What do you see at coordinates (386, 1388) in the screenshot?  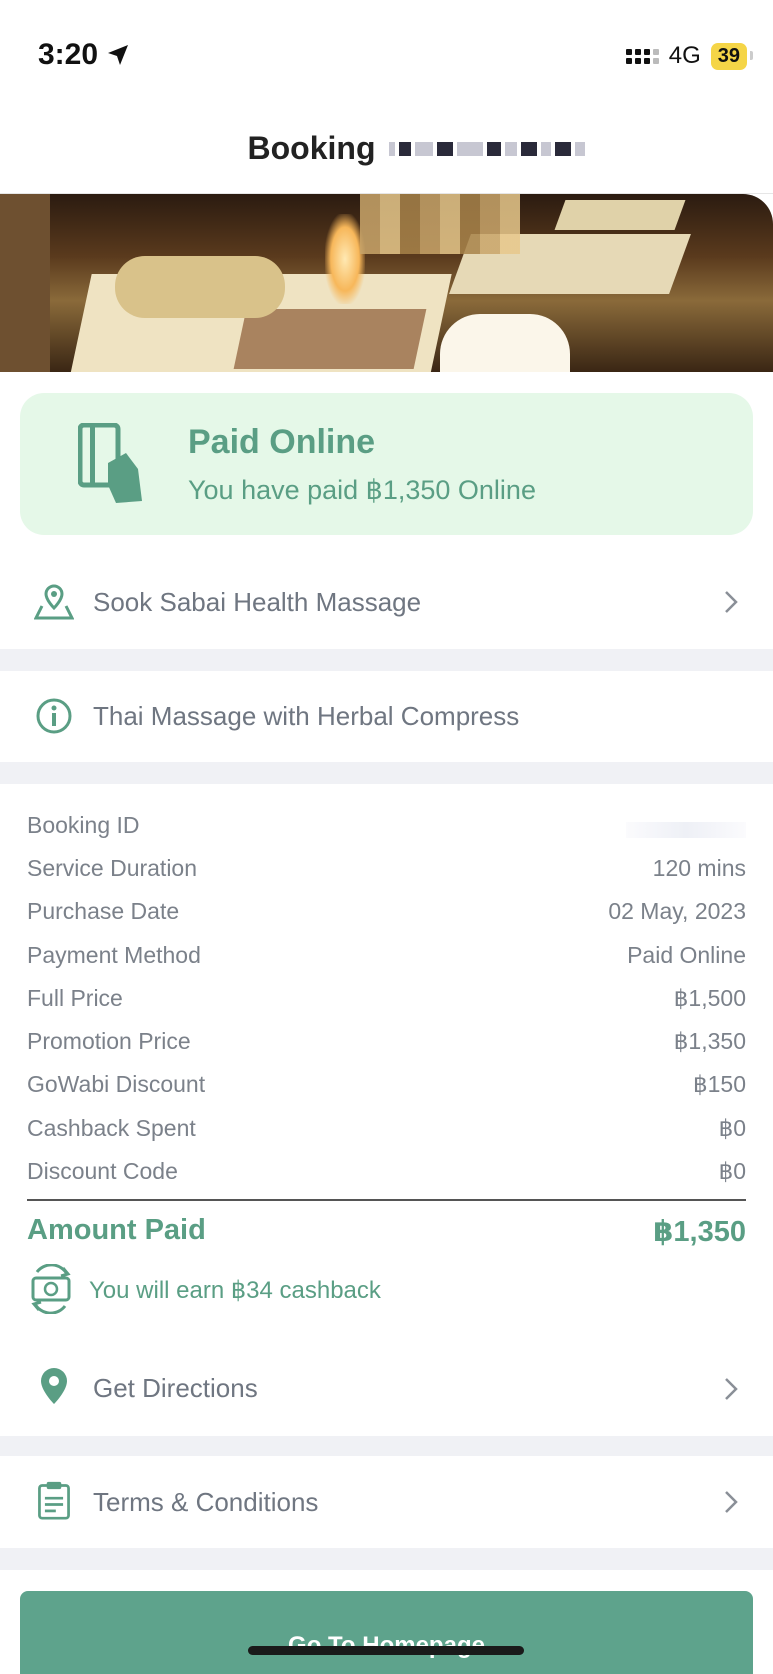 I see `get-directions-row: Get Directions` at bounding box center [386, 1388].